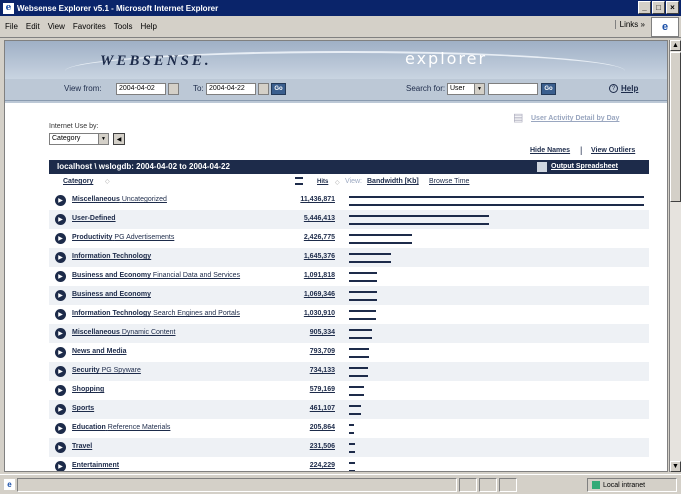 The height and width of the screenshot is (494, 681). I want to click on category-link: User-Defined, so click(94, 218).